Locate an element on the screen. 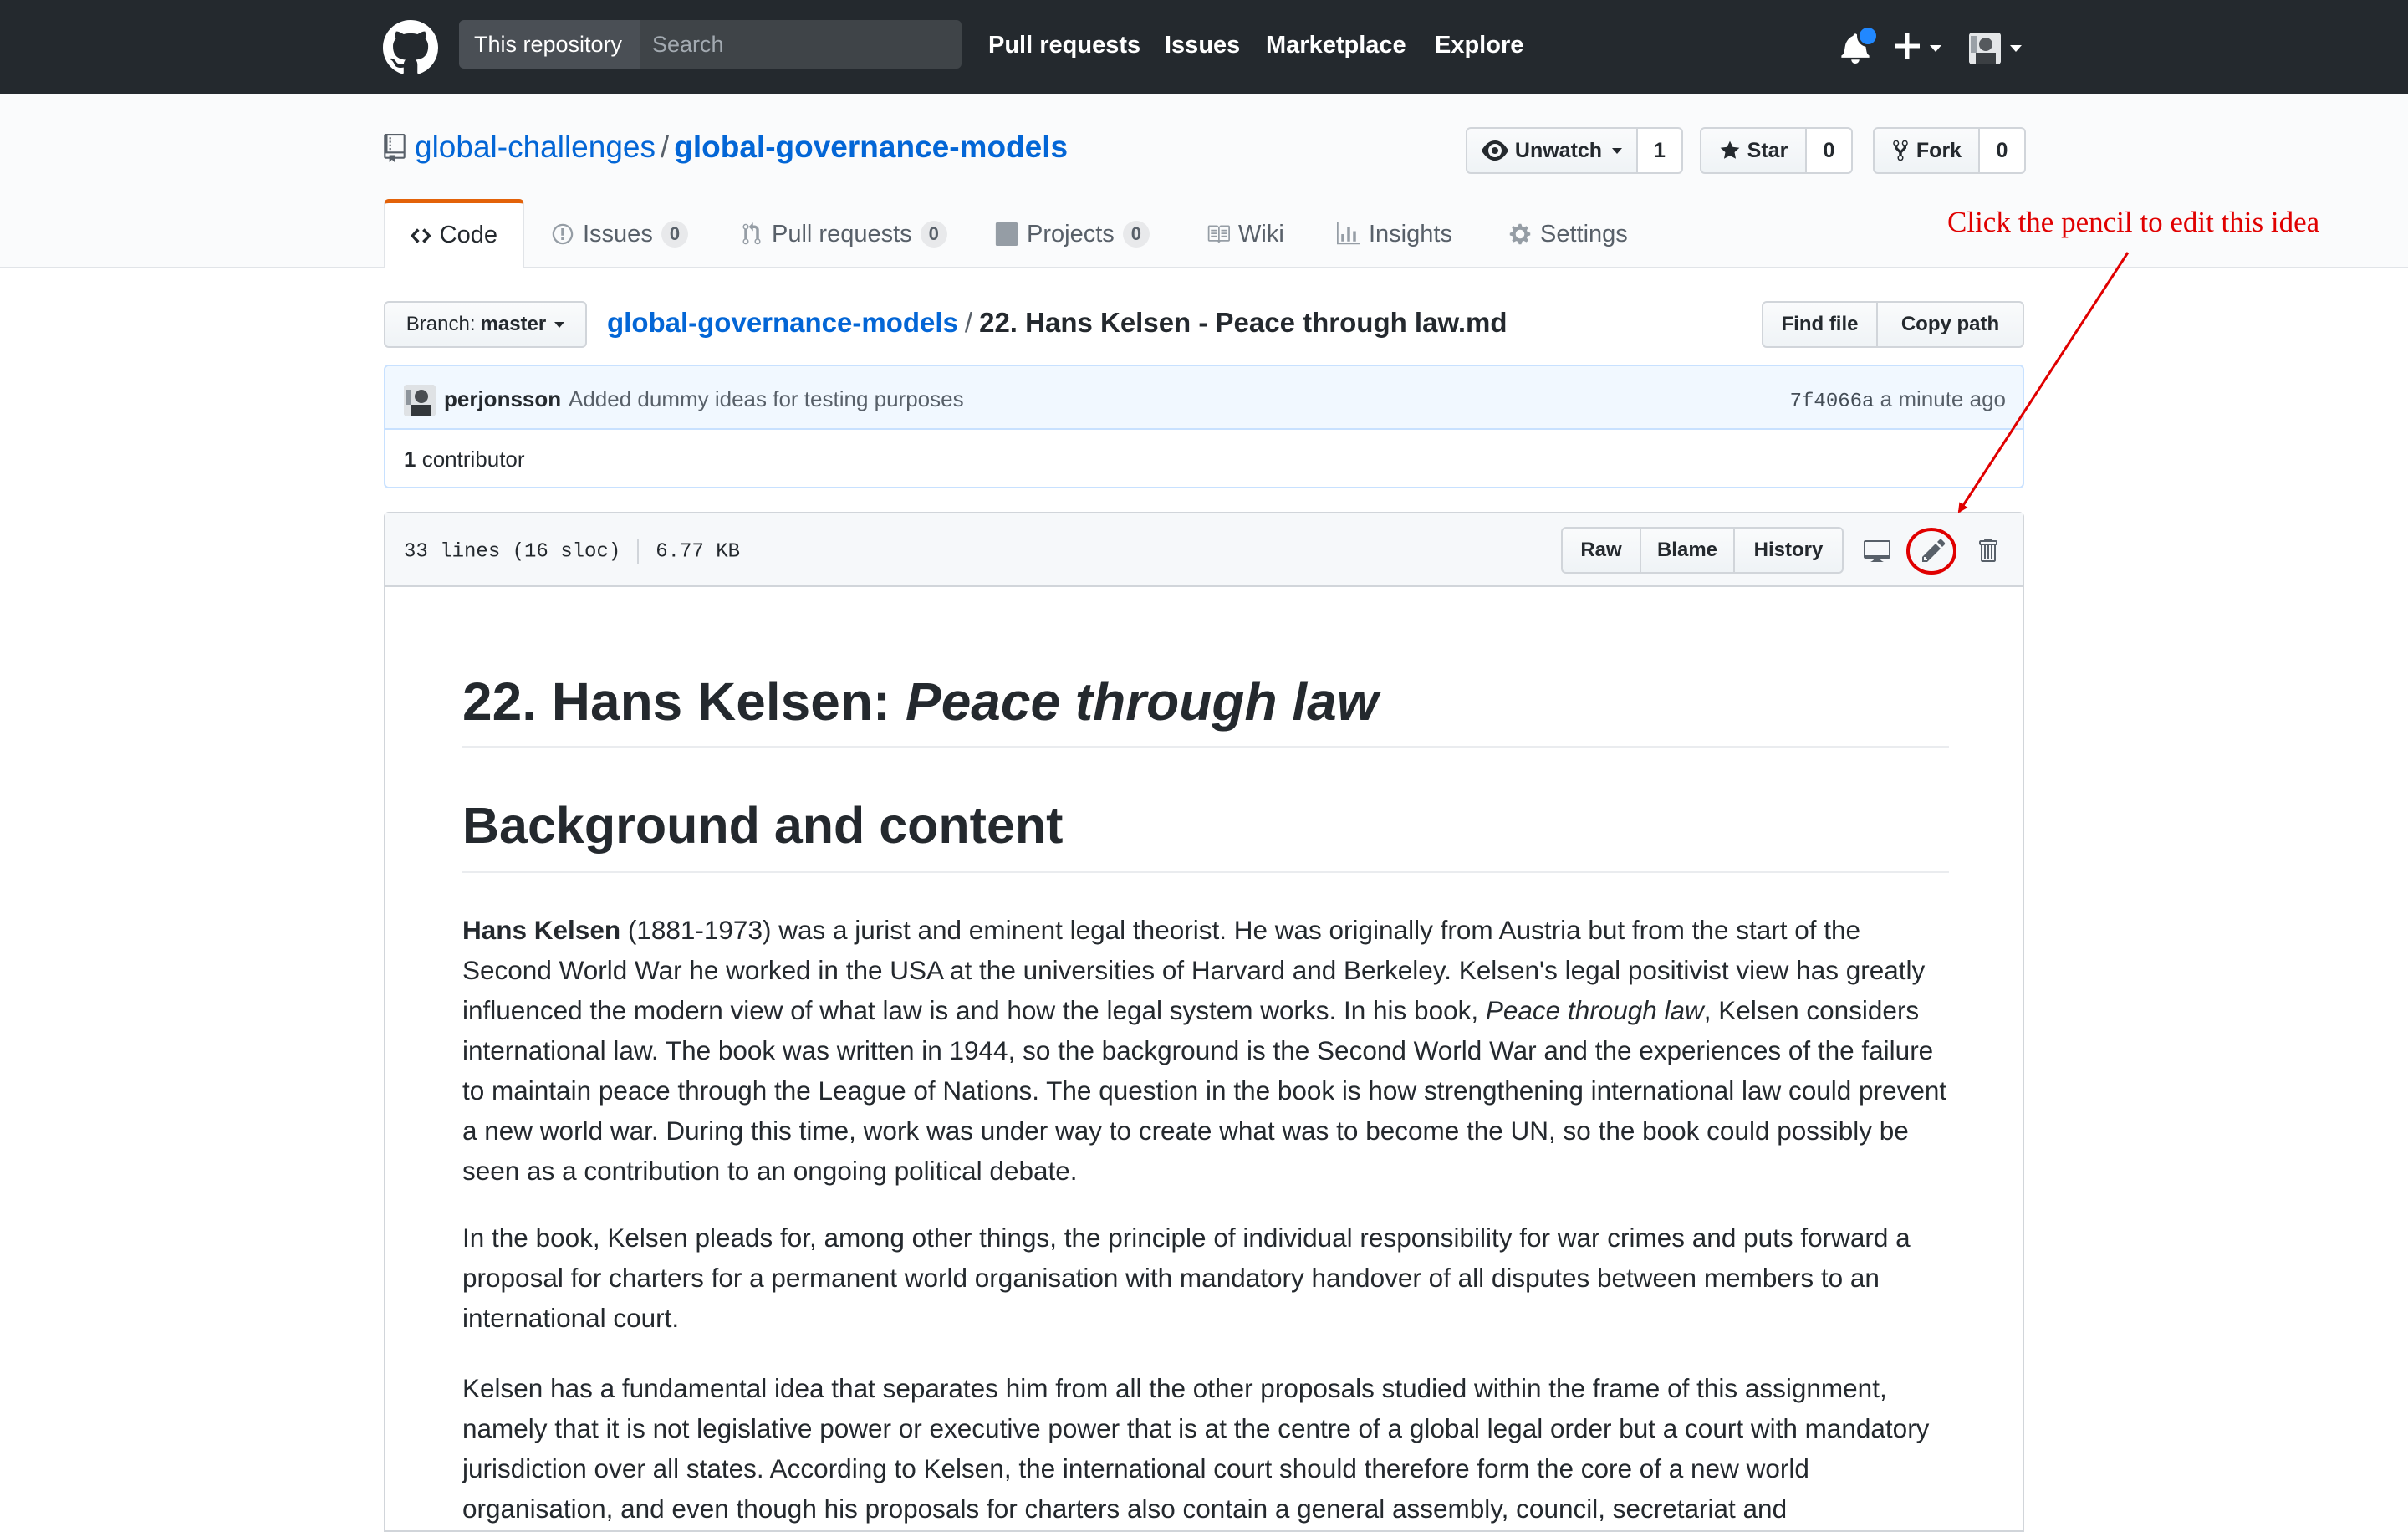 The width and height of the screenshot is (2408, 1532). file-info: 33 lines (16 sloc) 6.77 KB is located at coordinates (572, 551).